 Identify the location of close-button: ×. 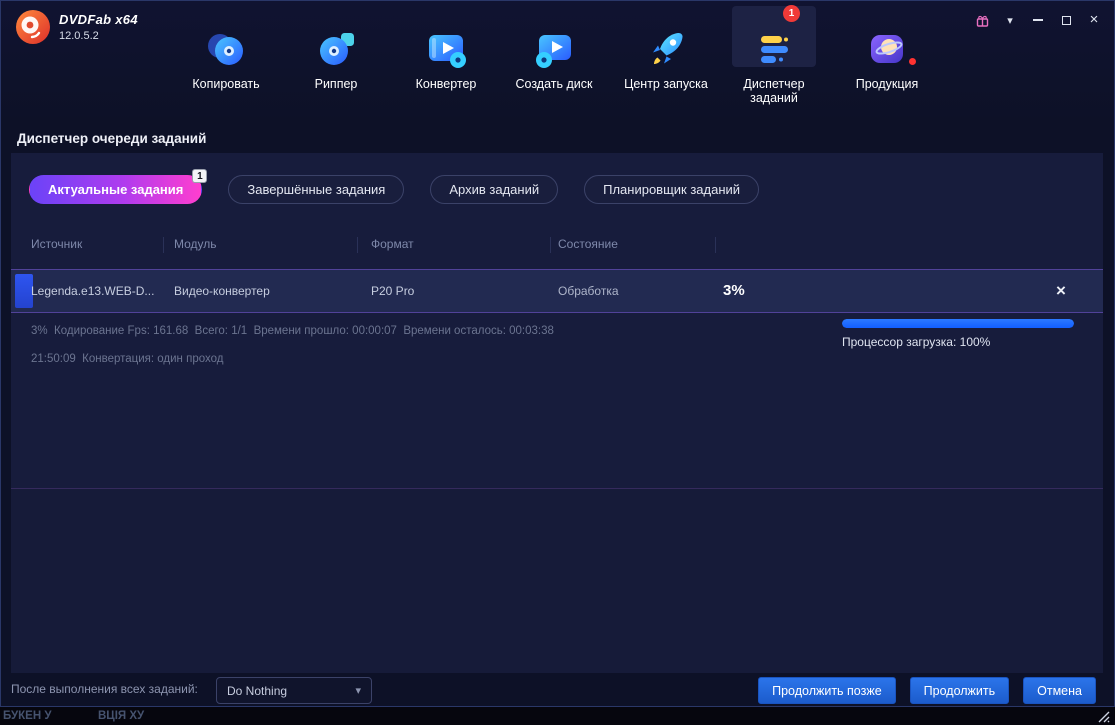
(1094, 20).